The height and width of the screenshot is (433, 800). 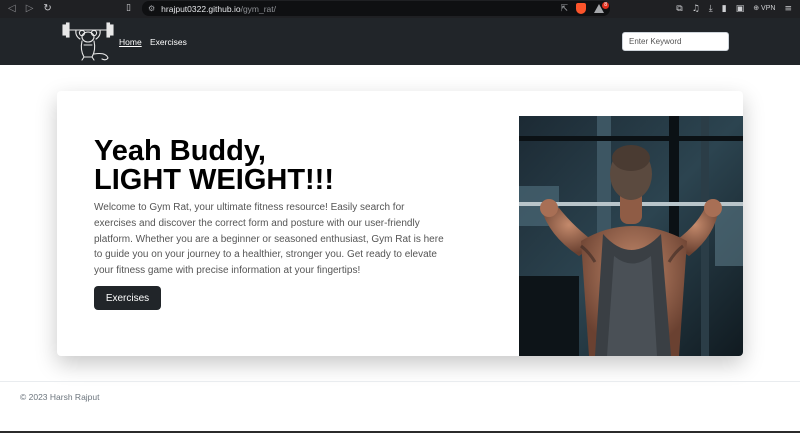 What do you see at coordinates (696, 9) in the screenshot?
I see `media-icon: ♫` at bounding box center [696, 9].